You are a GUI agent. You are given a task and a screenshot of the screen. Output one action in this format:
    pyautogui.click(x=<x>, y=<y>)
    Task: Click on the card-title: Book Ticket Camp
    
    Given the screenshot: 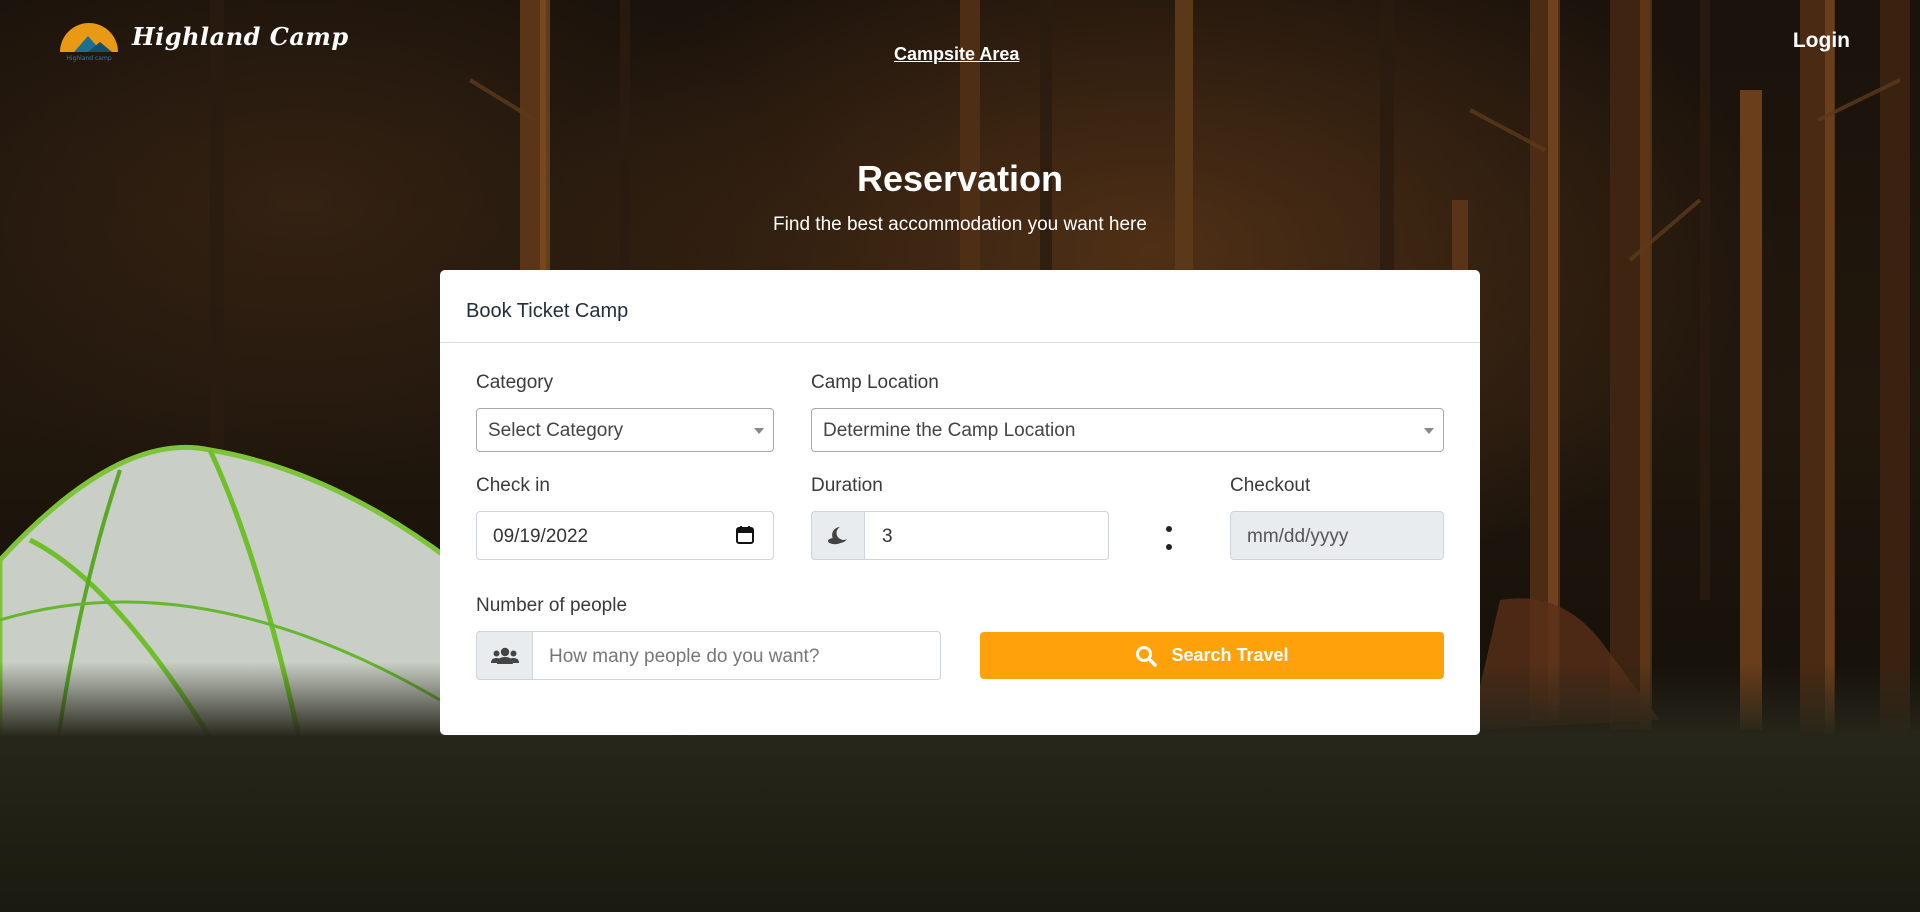 What is the action you would take?
    pyautogui.click(x=960, y=306)
    